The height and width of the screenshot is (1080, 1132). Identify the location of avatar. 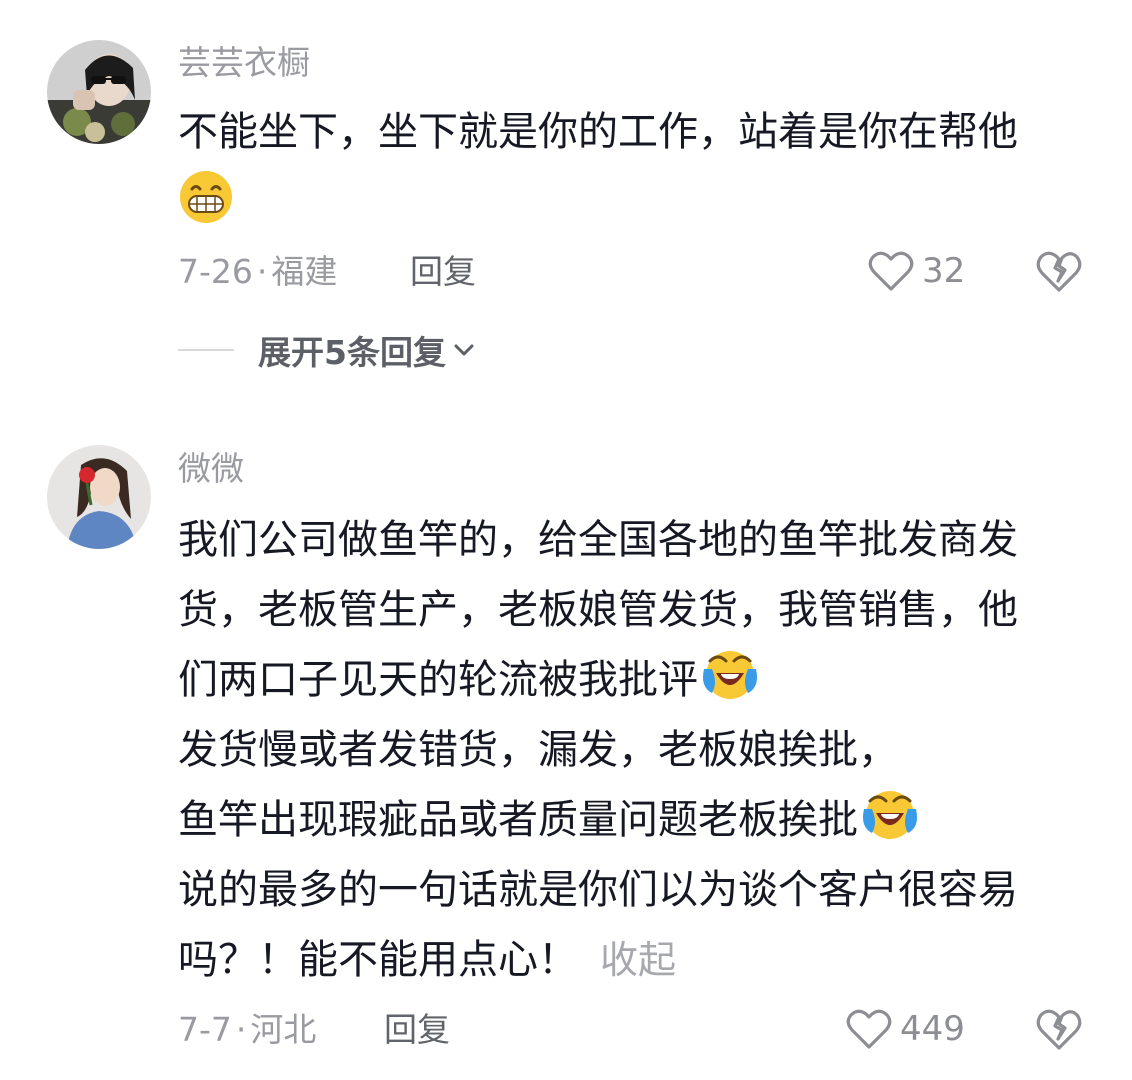
(99, 497).